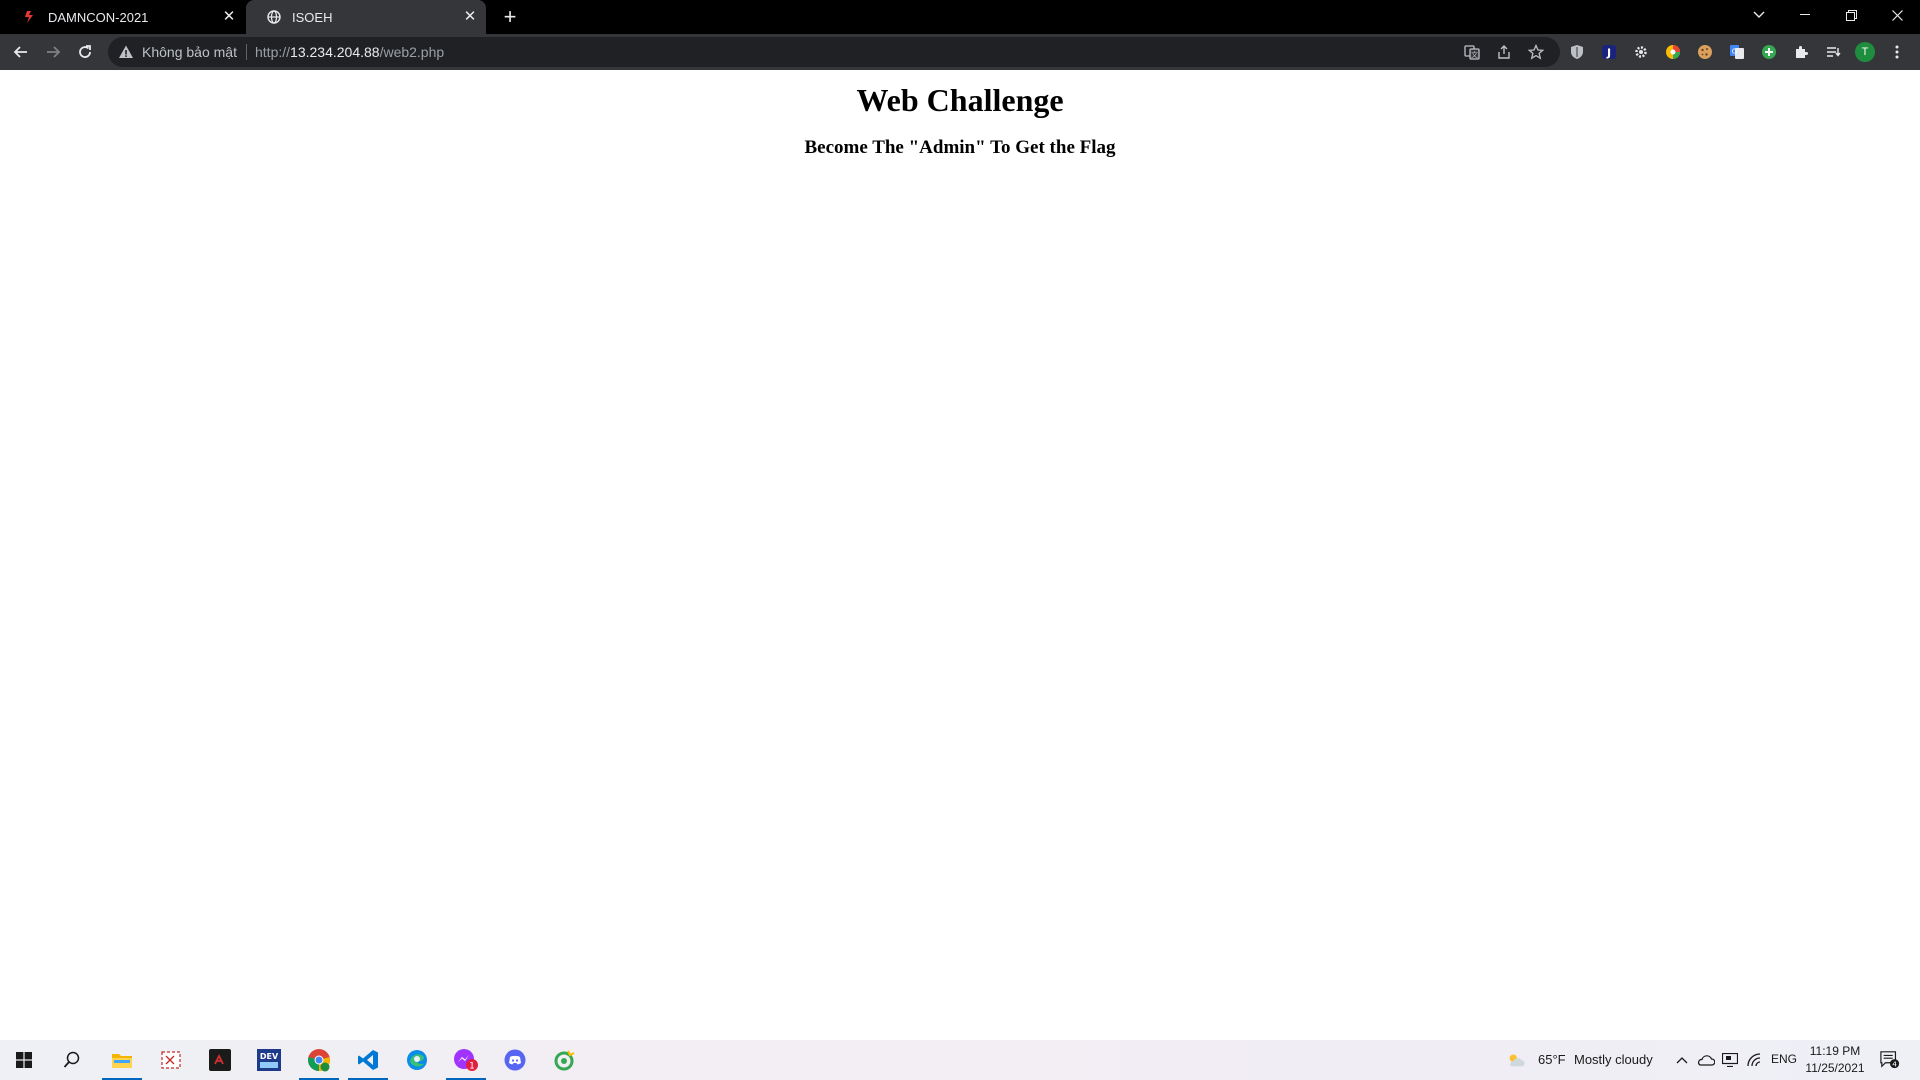 This screenshot has width=1920, height=1080. I want to click on omnibox-divider, so click(246, 52).